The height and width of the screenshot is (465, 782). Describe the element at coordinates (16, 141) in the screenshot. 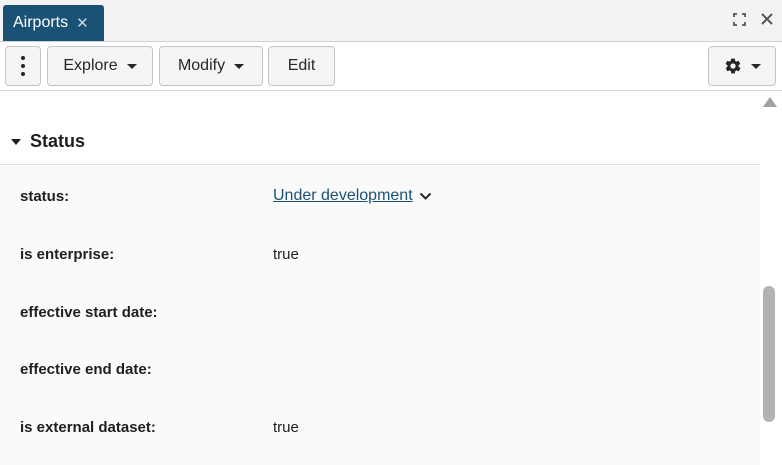

I see `collapse-triangle-icon` at that location.